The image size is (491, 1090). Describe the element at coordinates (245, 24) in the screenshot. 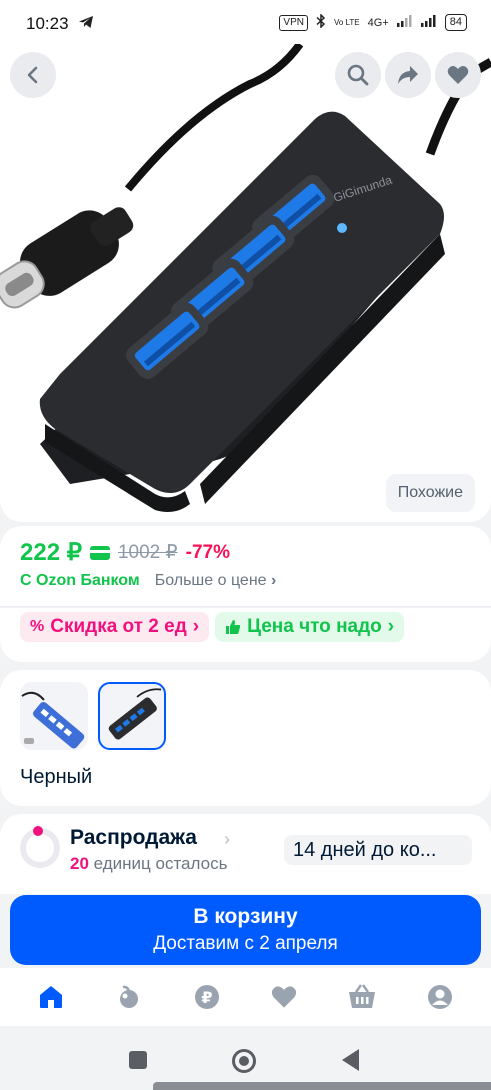

I see `status-bar: 10:23 VPN Vo LTE 4G+ 84` at that location.